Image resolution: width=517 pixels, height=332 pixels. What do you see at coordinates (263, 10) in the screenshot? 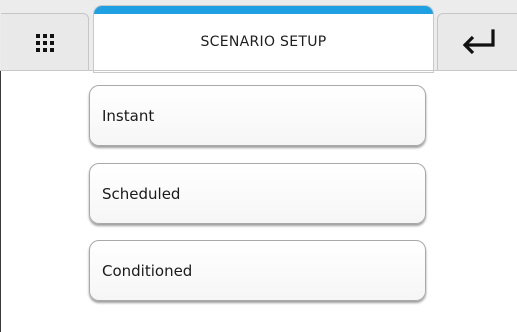
I see `title-accent-bar` at bounding box center [263, 10].